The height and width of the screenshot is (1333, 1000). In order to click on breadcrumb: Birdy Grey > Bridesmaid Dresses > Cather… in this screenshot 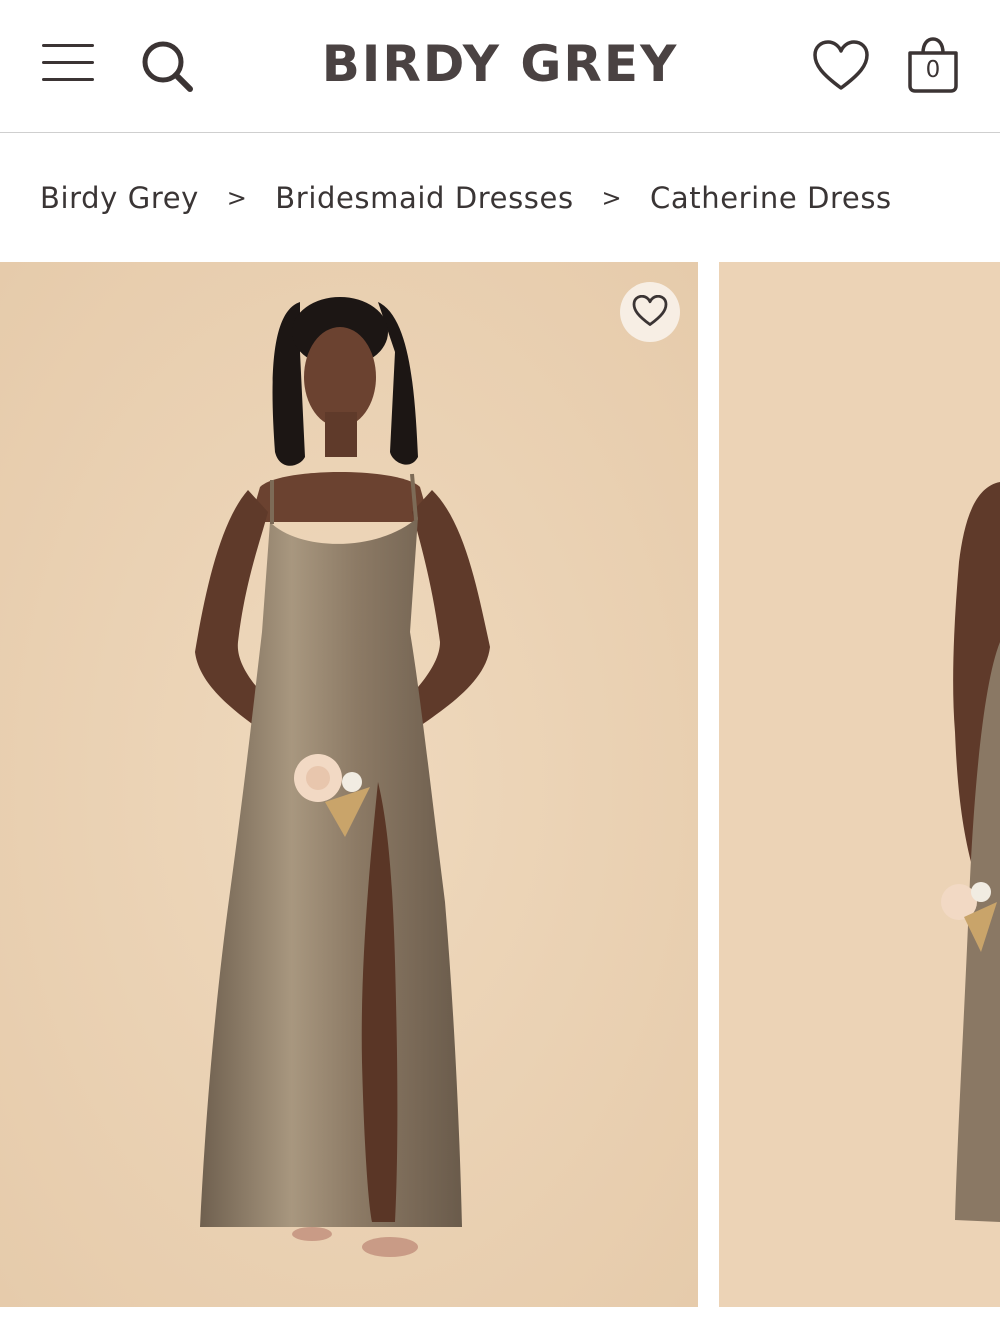, I will do `click(466, 200)`.